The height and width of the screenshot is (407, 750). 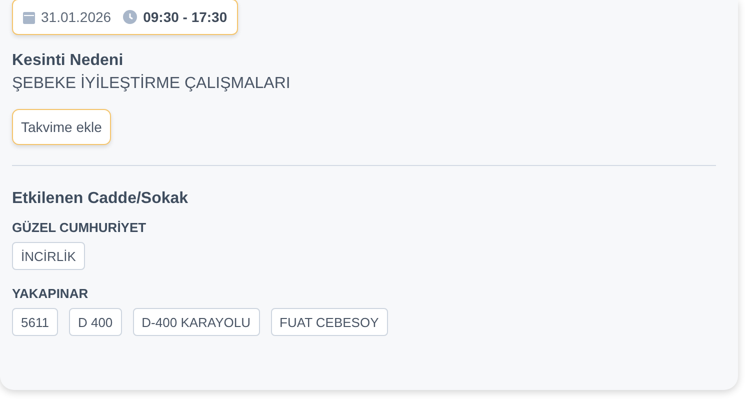 I want to click on street-tag: İNCİRLİK, so click(x=48, y=256).